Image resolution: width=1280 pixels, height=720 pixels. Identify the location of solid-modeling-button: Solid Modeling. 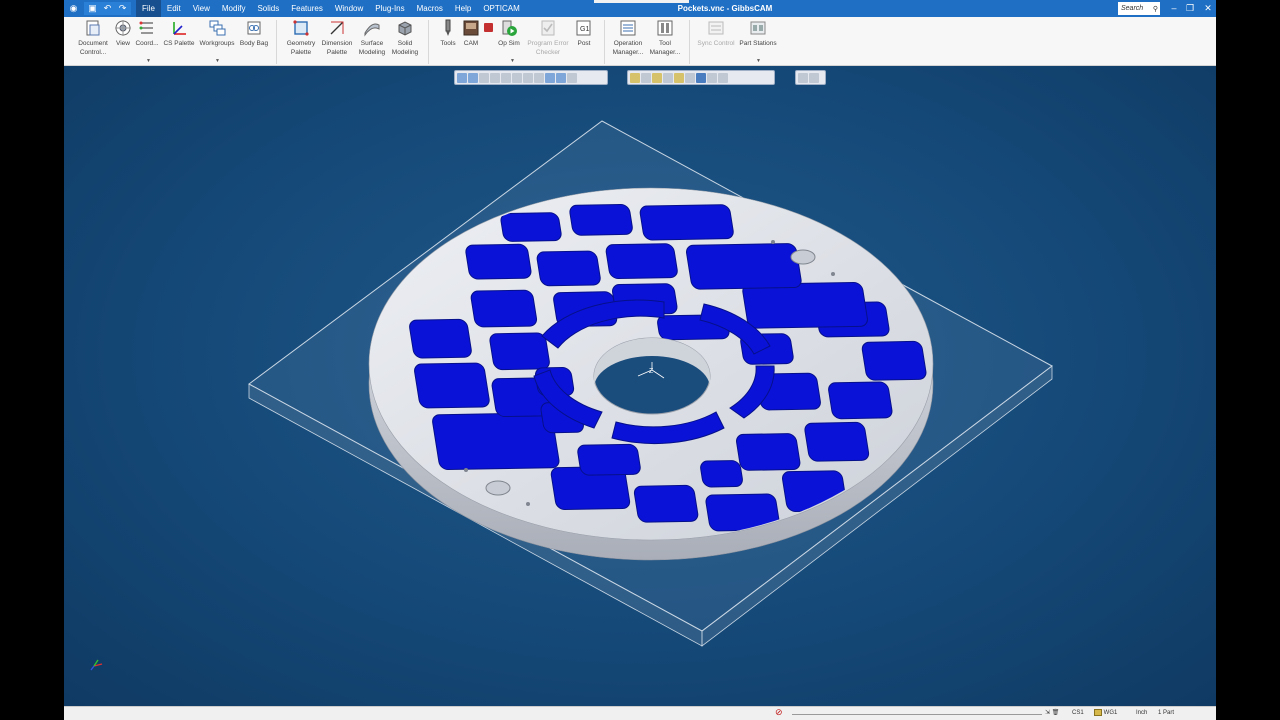
(405, 38).